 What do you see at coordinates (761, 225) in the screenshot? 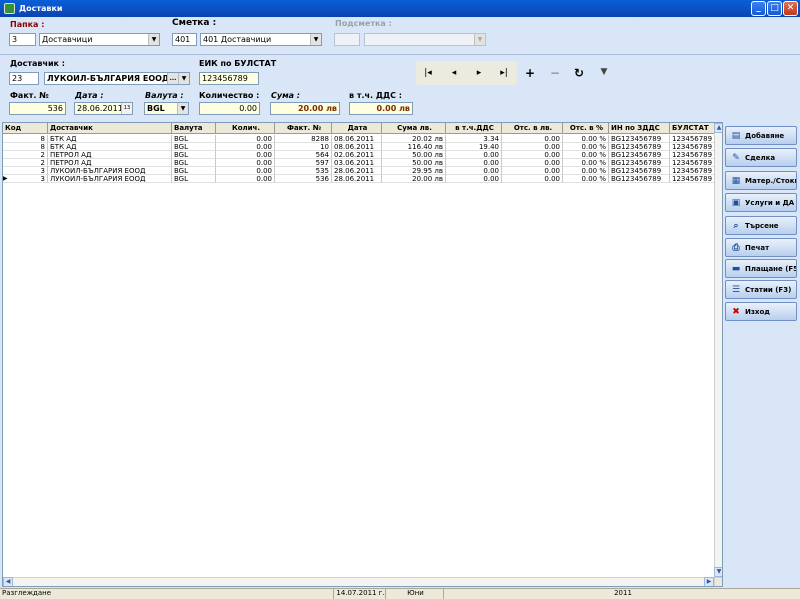
I see `sidebar-button-5: ⌕ Търсене` at bounding box center [761, 225].